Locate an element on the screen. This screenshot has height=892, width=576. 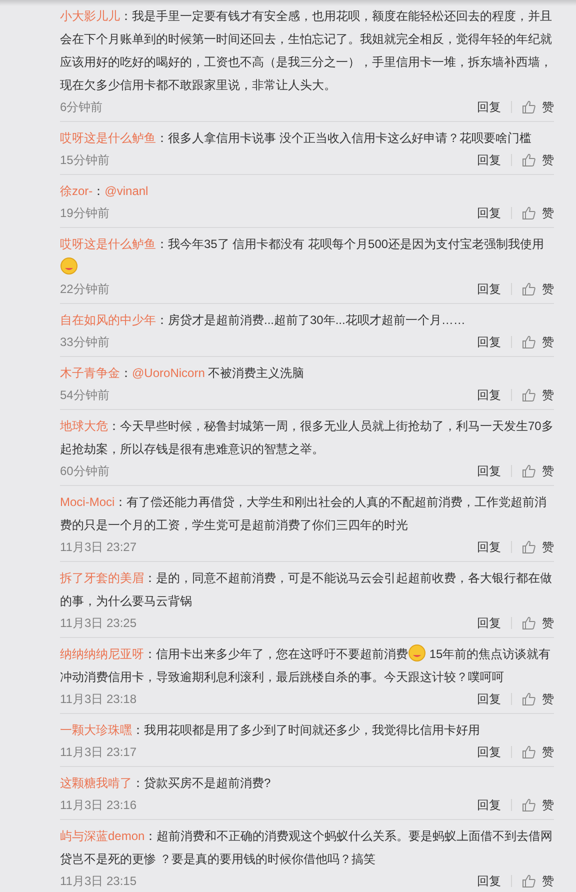
timestamp: 15分钟前 is located at coordinates (85, 160).